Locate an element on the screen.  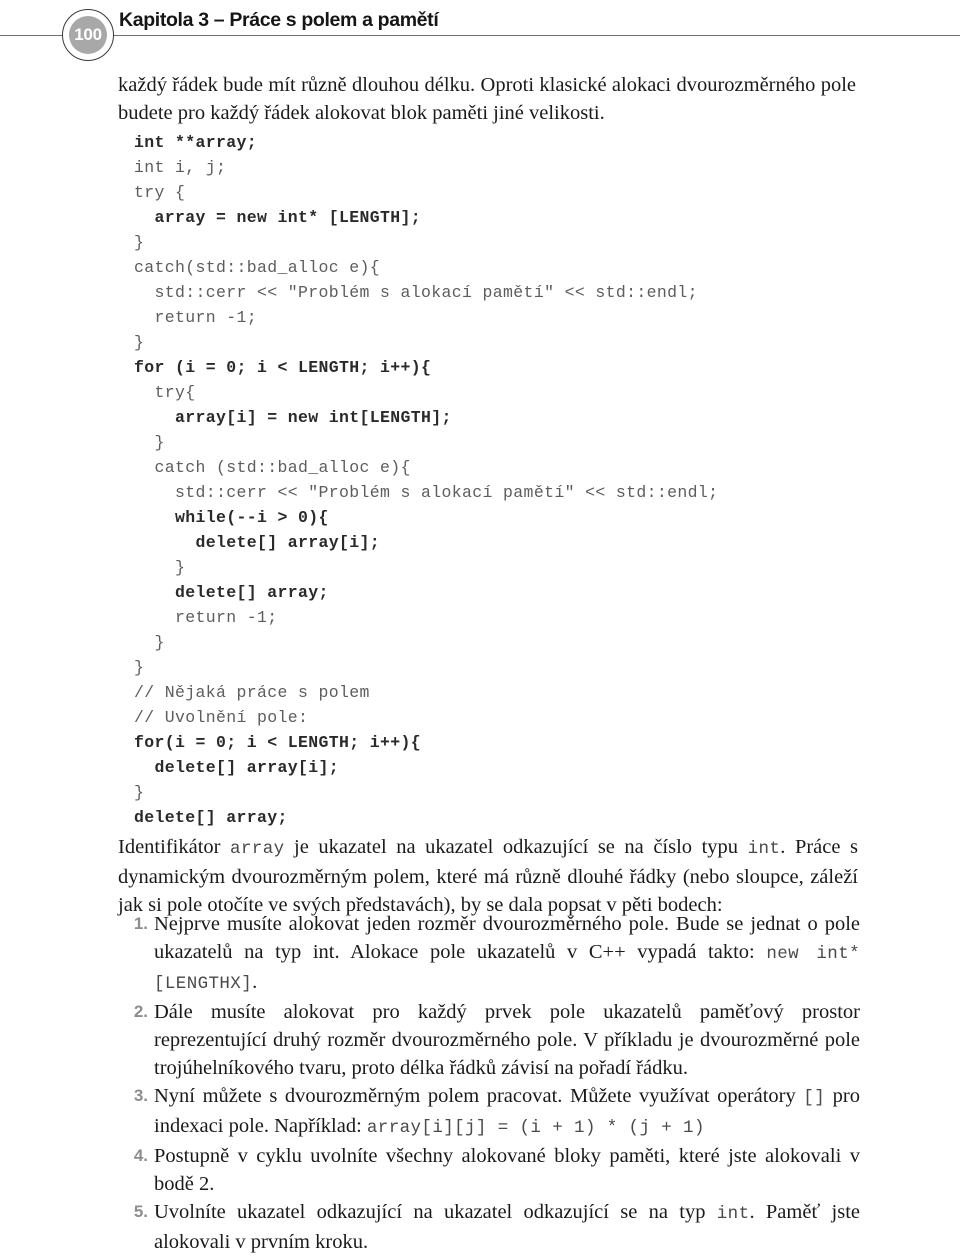
chapter-title: Kapitola 3 – Práce s polem a pamětí is located at coordinates (282, 20).